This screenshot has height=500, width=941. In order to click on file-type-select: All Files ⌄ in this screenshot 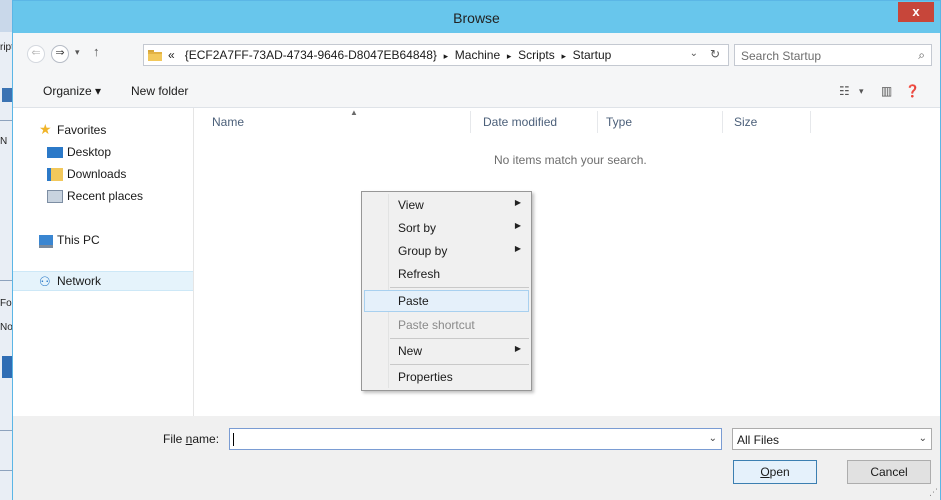, I will do `click(832, 439)`.